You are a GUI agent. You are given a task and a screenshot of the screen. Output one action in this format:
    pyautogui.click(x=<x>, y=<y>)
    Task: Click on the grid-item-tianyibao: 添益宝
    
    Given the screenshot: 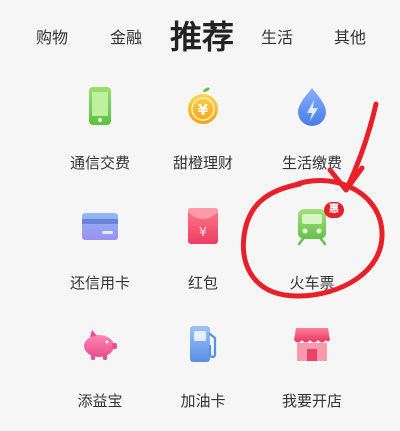 What is the action you would take?
    pyautogui.click(x=100, y=373)
    